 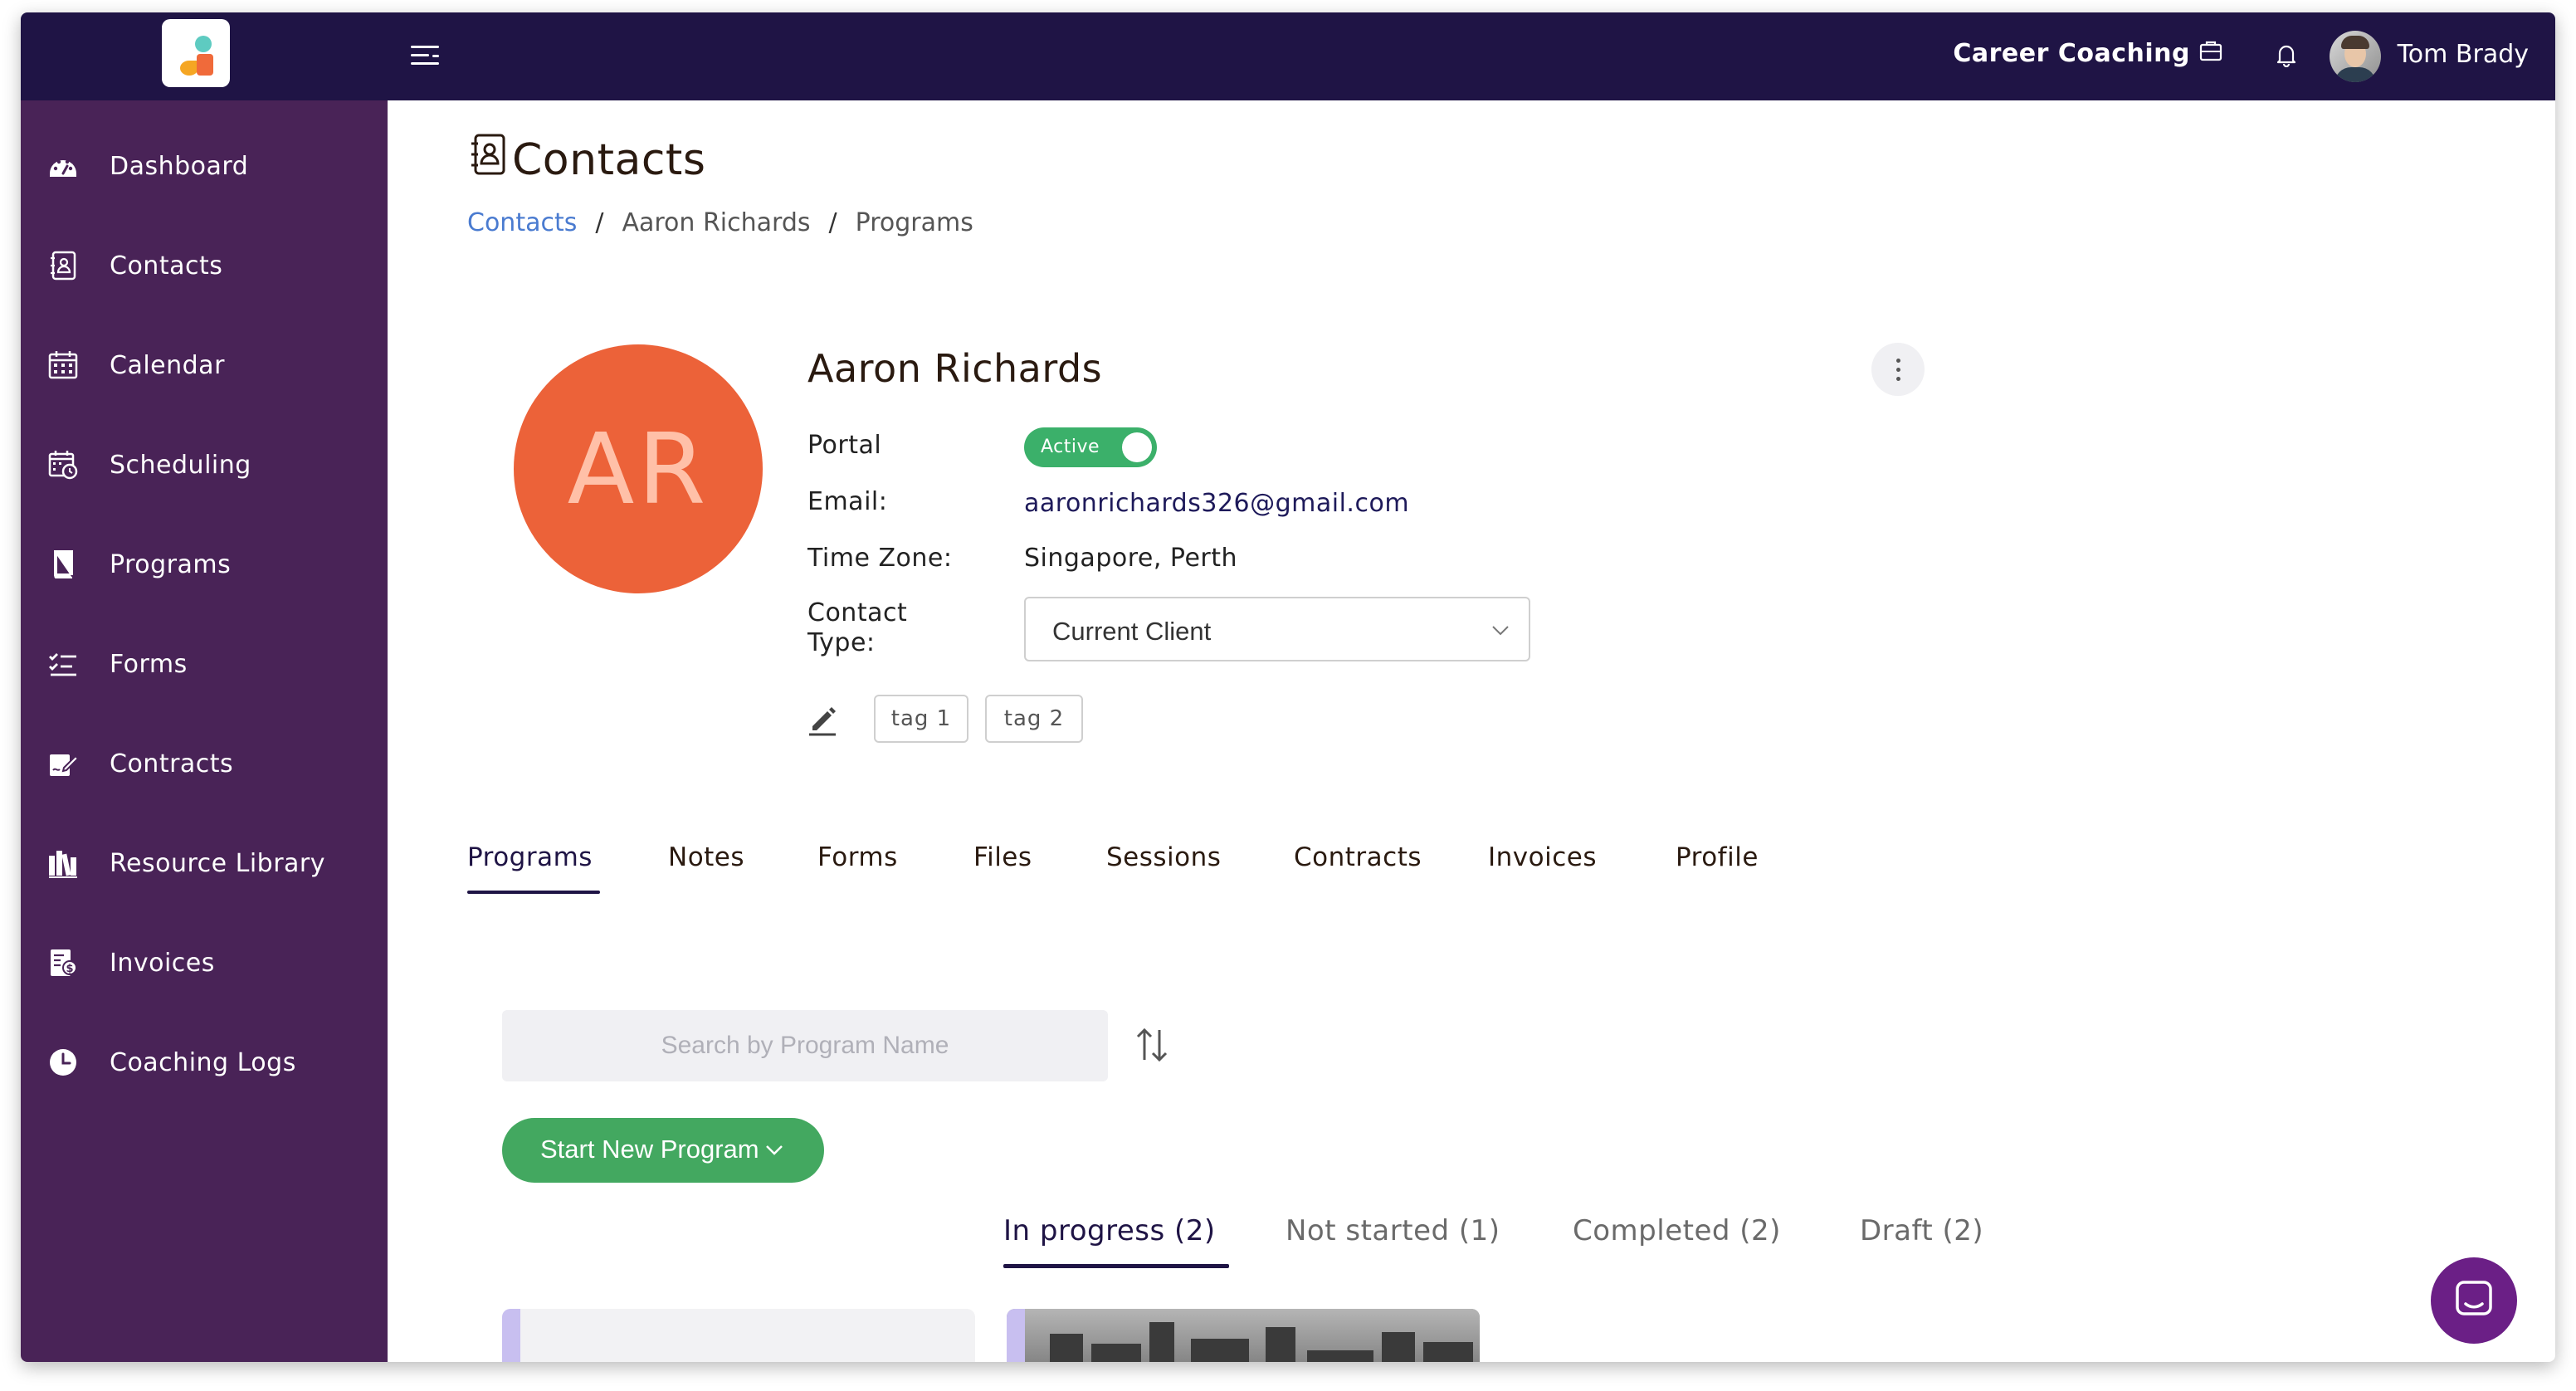 I want to click on scheduling-icon, so click(x=63, y=465).